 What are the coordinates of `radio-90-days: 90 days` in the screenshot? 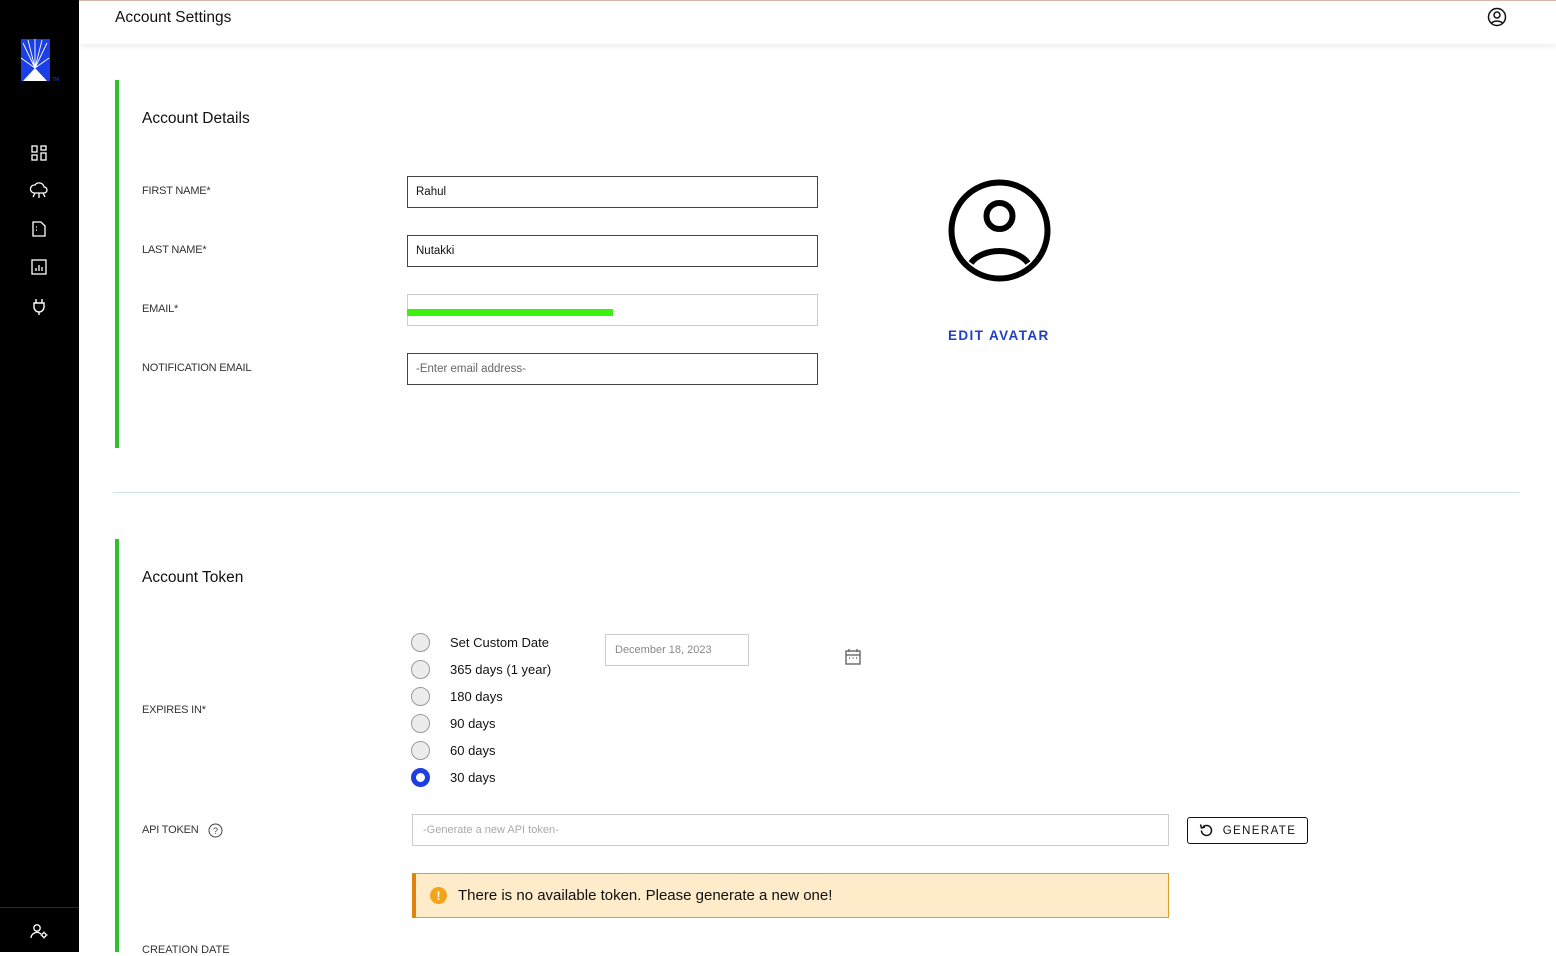 It's located at (453, 723).